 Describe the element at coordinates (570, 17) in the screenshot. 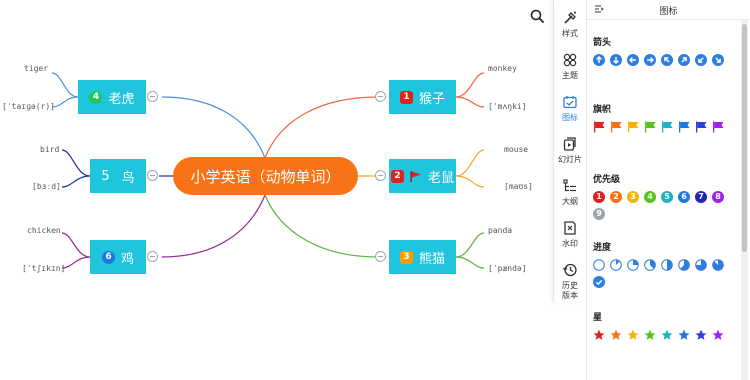

I see `style-icon` at that location.